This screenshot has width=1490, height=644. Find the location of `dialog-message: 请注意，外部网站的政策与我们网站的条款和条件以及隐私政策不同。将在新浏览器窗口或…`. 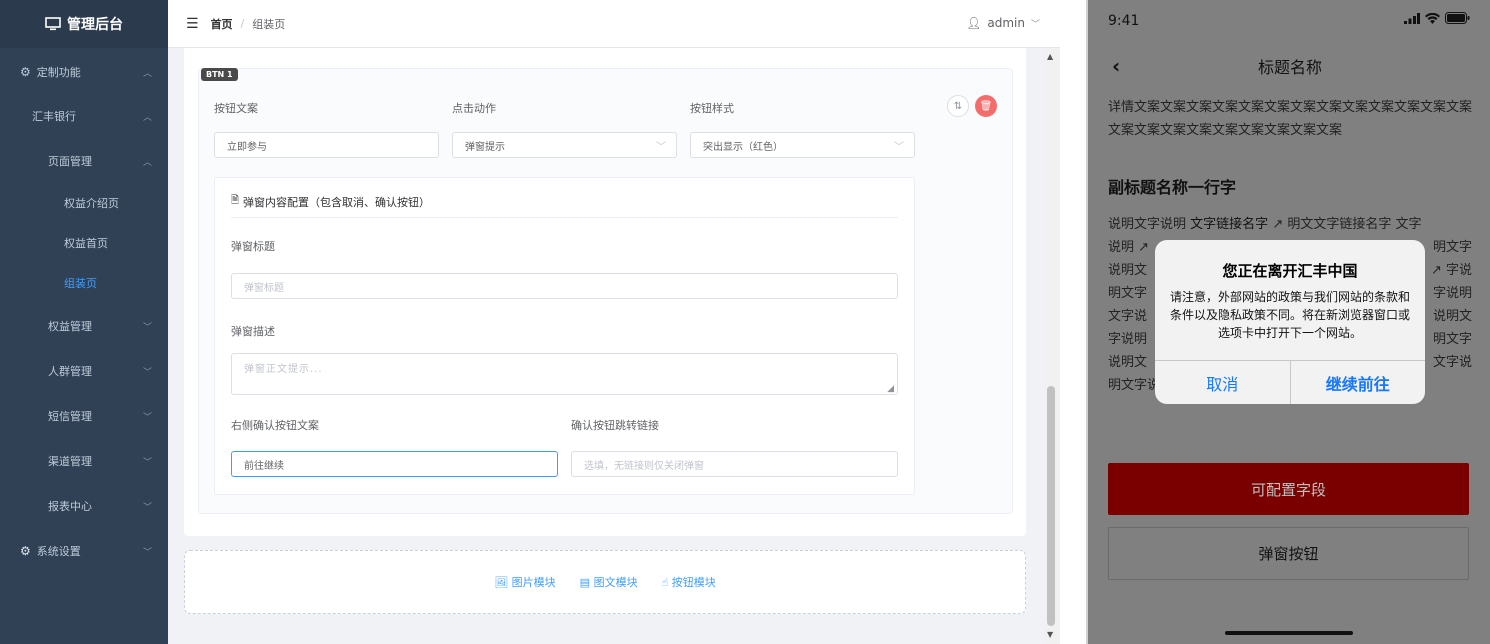

dialog-message: 请注意，外部网站的政策与我们网站的条款和条件以及隐私政策不同。将在新浏览器窗口或… is located at coordinates (1289, 315).